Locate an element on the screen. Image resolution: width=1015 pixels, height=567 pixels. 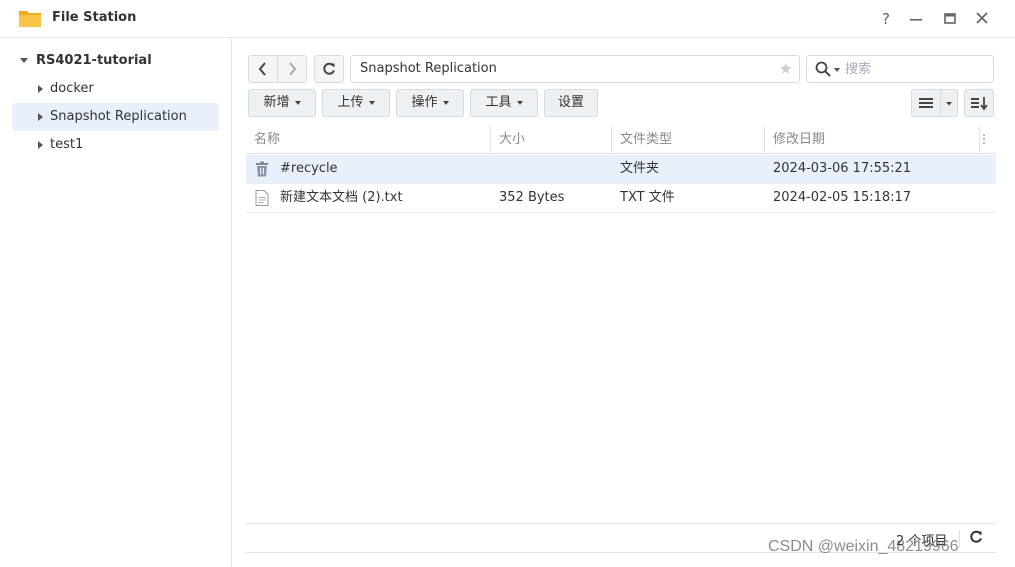
sidebar-item-label: docker is located at coordinates (72, 88).